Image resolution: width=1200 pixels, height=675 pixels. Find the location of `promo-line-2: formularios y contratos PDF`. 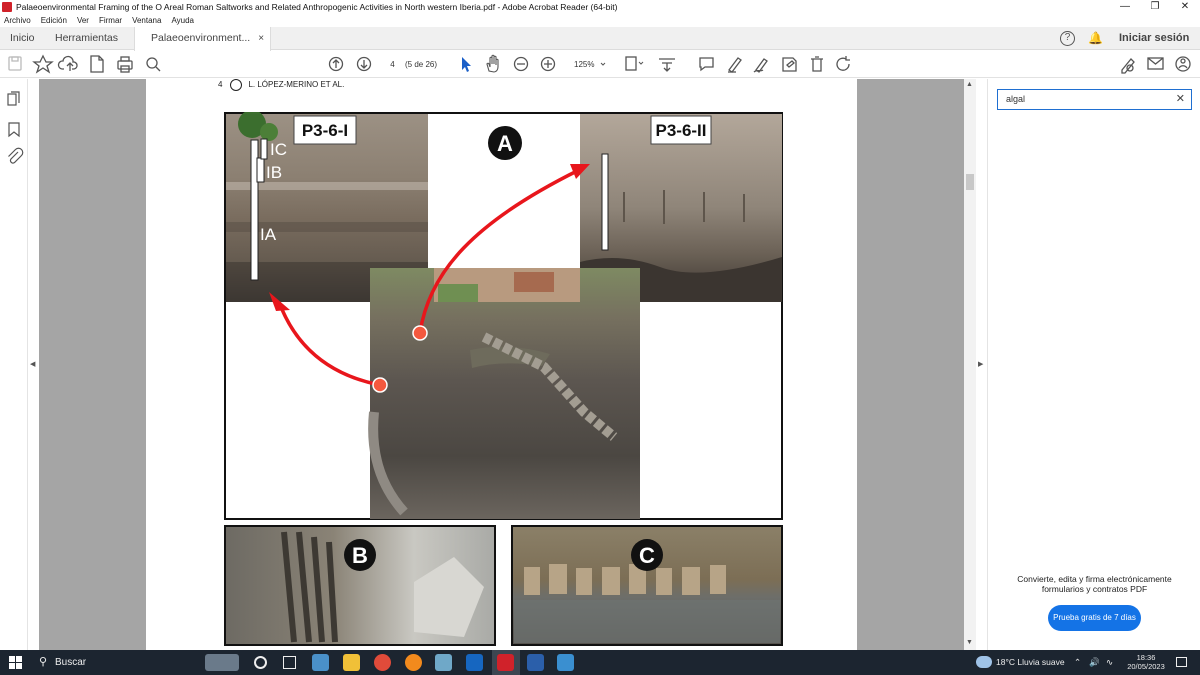

promo-line-2: formularios y contratos PDF is located at coordinates (1094, 589).